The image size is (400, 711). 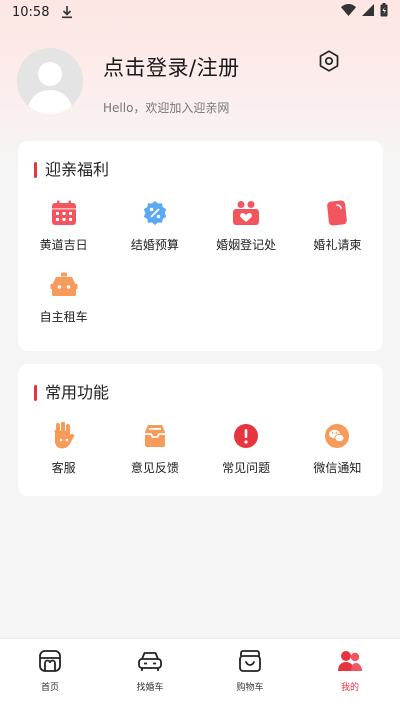 I want to click on car-rental-icon, so click(x=64, y=285).